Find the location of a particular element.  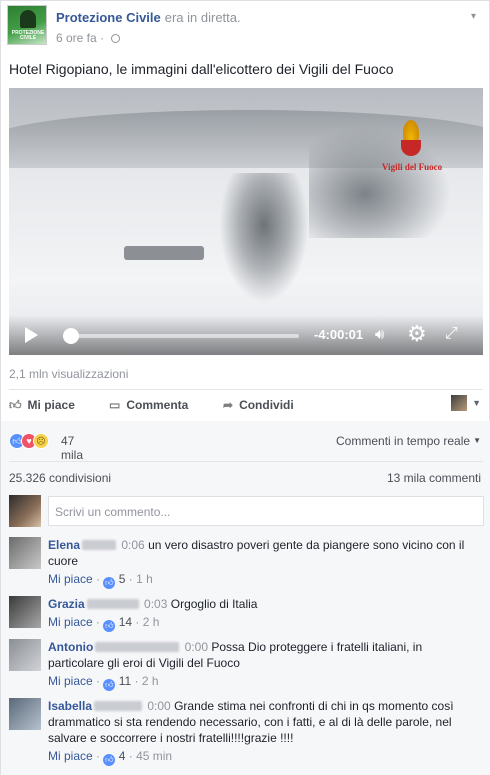

post-meta: 6 ore fa · is located at coordinates (88, 38).